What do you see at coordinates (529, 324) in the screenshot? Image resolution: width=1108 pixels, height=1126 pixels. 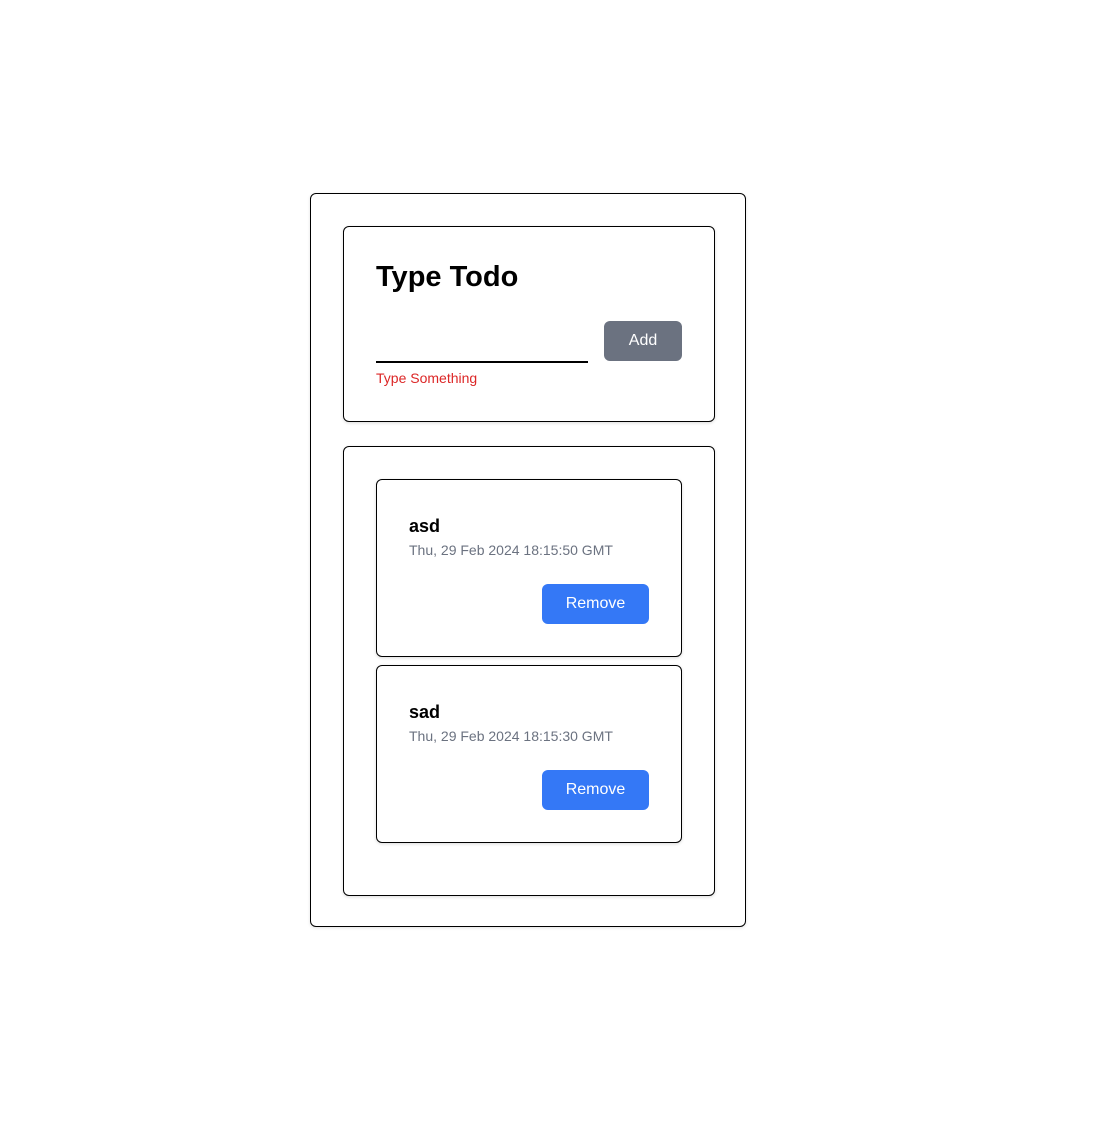 I see `todo-form-card: Type Todo Type Something Add` at bounding box center [529, 324].